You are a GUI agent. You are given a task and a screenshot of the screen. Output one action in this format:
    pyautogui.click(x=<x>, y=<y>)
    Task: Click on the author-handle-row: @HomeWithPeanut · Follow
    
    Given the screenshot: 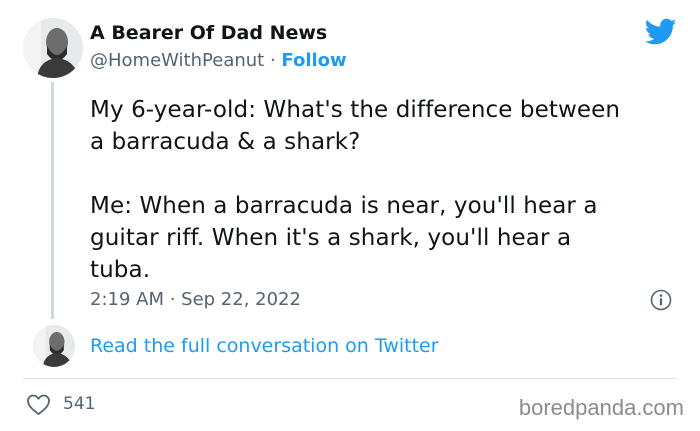 What is the action you would take?
    pyautogui.click(x=218, y=60)
    